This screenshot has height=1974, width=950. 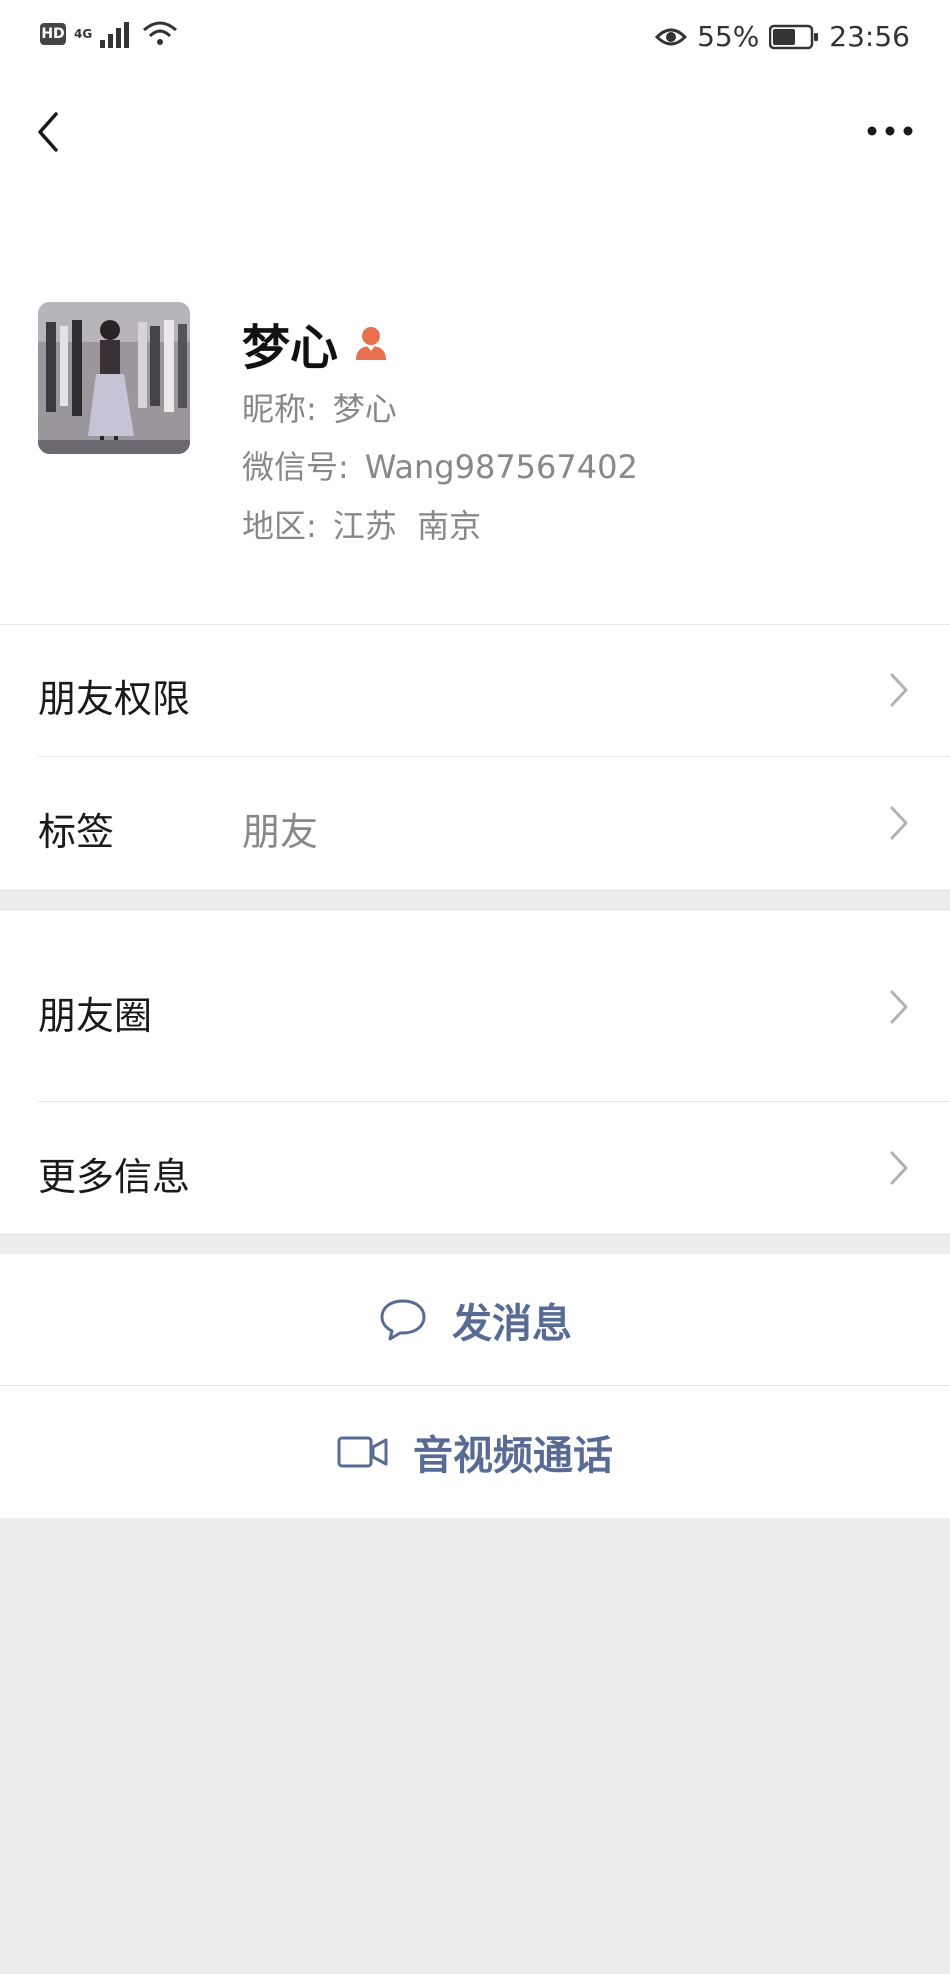 What do you see at coordinates (362, 1452) in the screenshot?
I see `video-camera-icon` at bounding box center [362, 1452].